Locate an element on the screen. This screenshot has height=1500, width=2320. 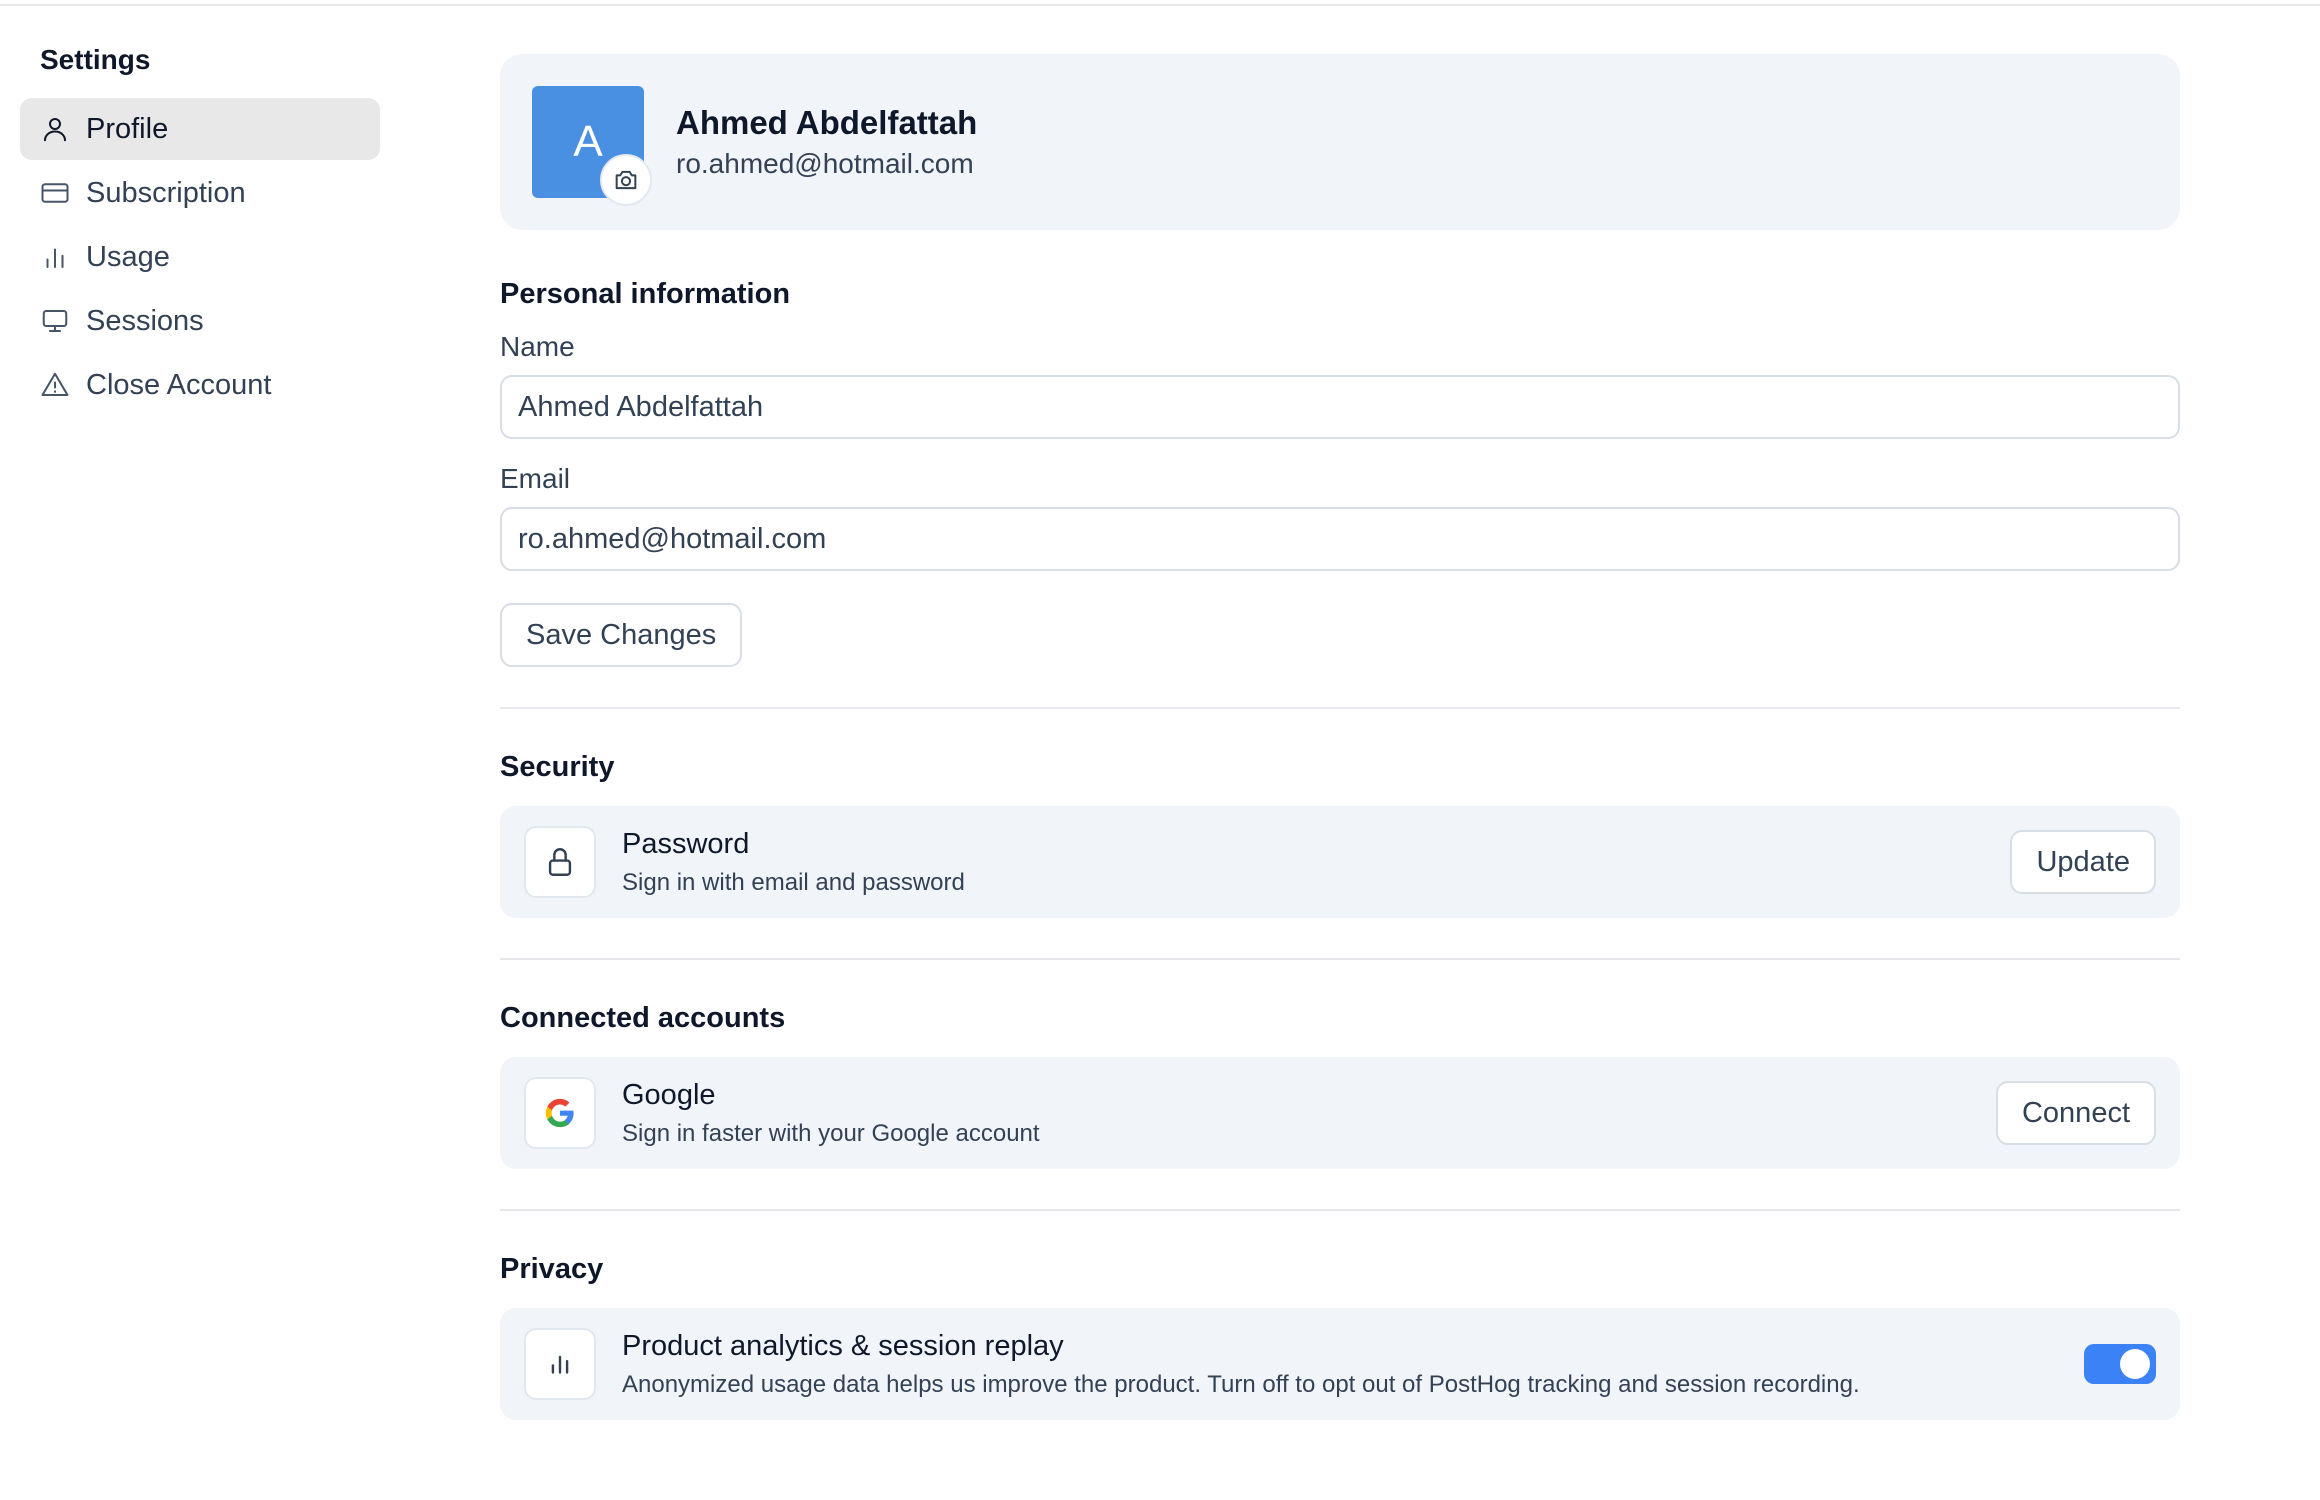
user-icon is located at coordinates (55, 130).